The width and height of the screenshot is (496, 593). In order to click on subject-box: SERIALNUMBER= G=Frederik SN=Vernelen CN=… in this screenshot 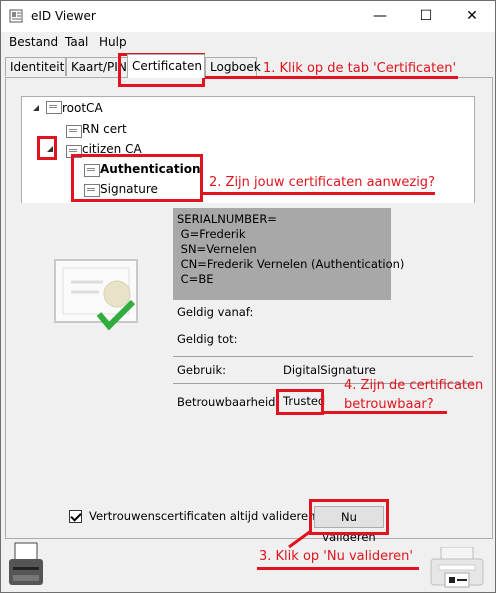, I will do `click(289, 254)`.